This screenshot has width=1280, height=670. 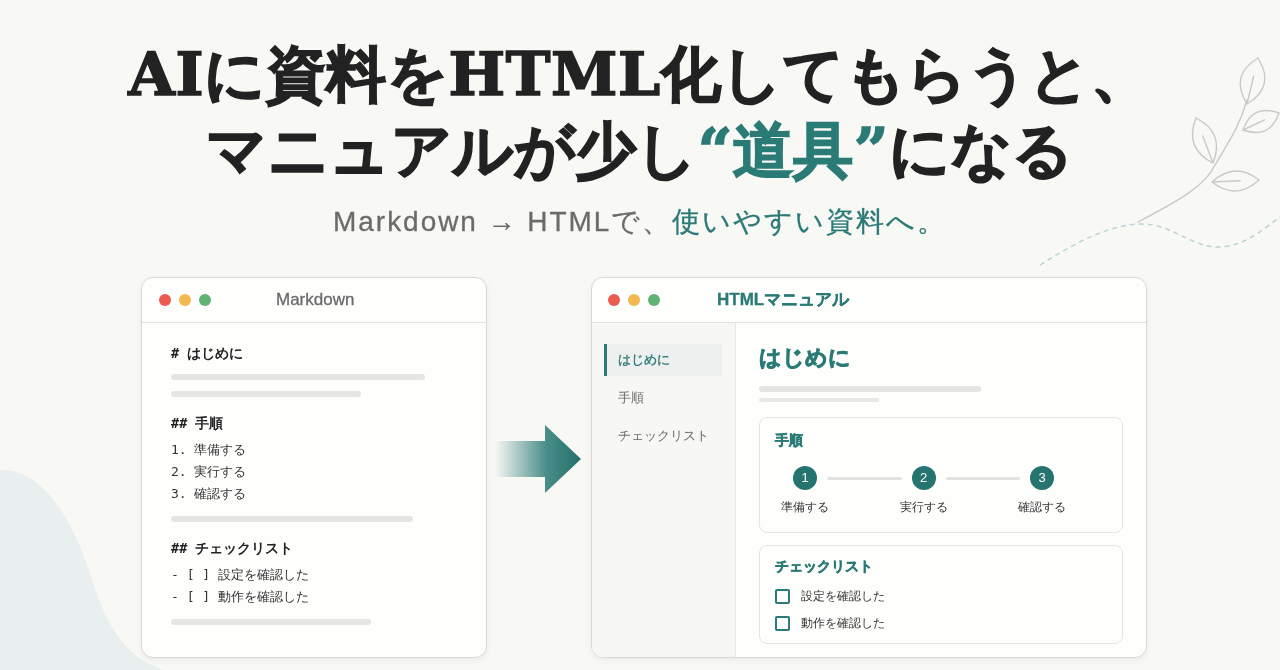 I want to click on checklist-label: 動作を確認した, so click(x=843, y=623).